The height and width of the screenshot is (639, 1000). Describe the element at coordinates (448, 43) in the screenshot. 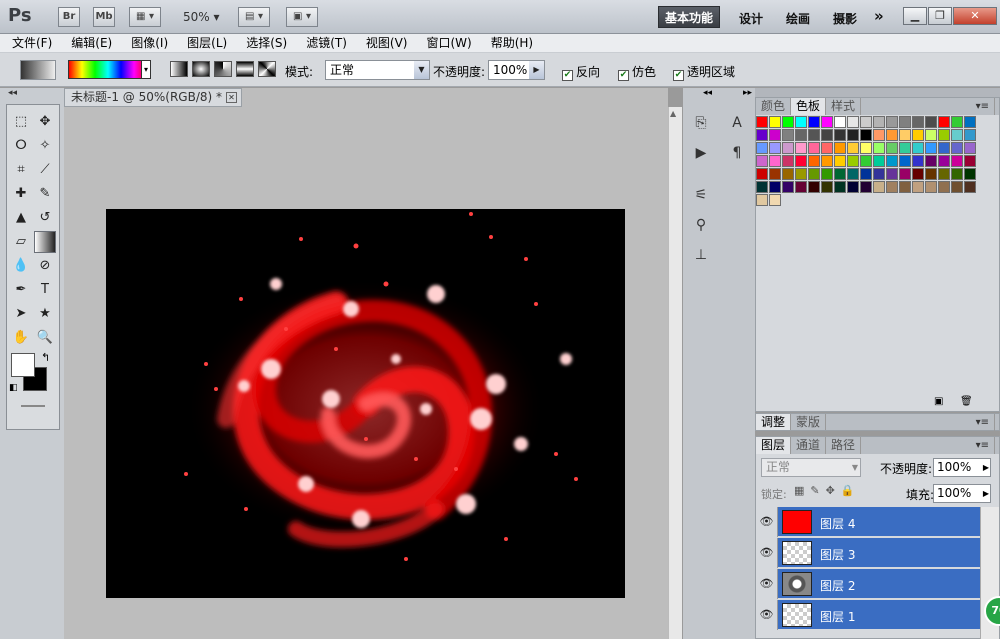

I see `menu-window: 窗口(W)` at that location.